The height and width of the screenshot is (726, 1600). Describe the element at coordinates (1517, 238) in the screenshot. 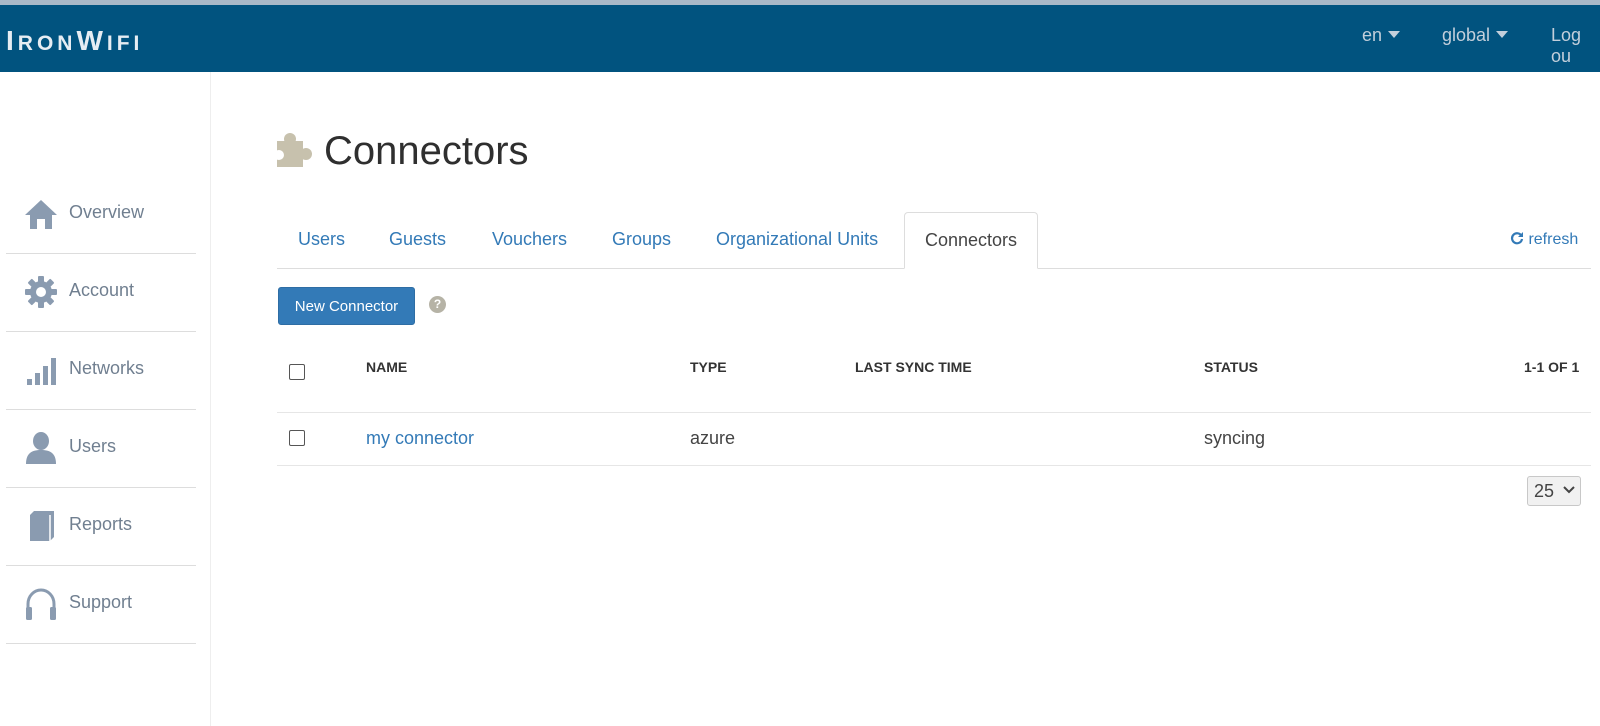

I see `refresh-icon` at that location.